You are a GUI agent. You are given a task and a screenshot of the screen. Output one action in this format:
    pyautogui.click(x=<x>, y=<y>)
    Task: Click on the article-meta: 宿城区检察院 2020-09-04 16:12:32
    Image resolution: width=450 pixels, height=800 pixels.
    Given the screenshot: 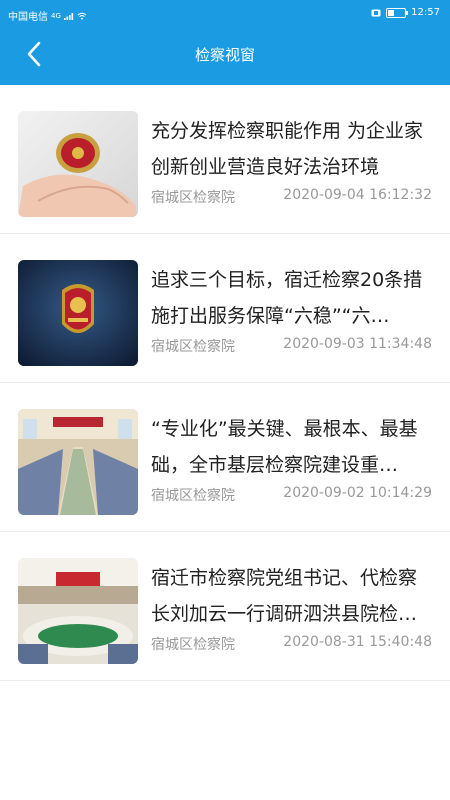 What is the action you would take?
    pyautogui.click(x=291, y=197)
    